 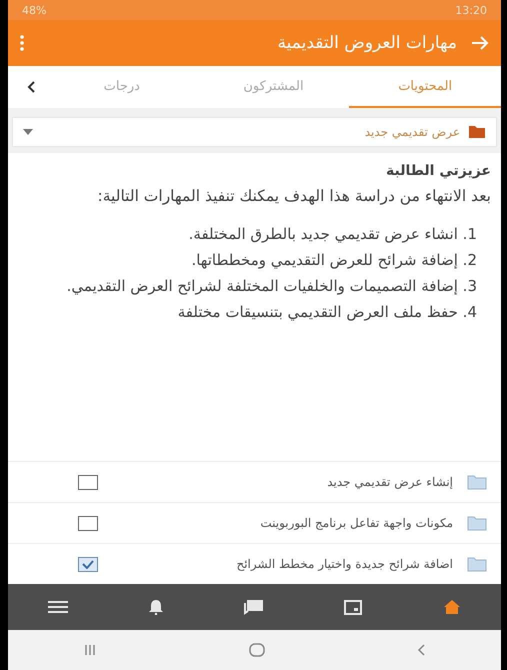 I want to click on skill-item: 4. حفظ ملف العرض التقديمي بتنسيقات مختلفة, so click(x=327, y=312).